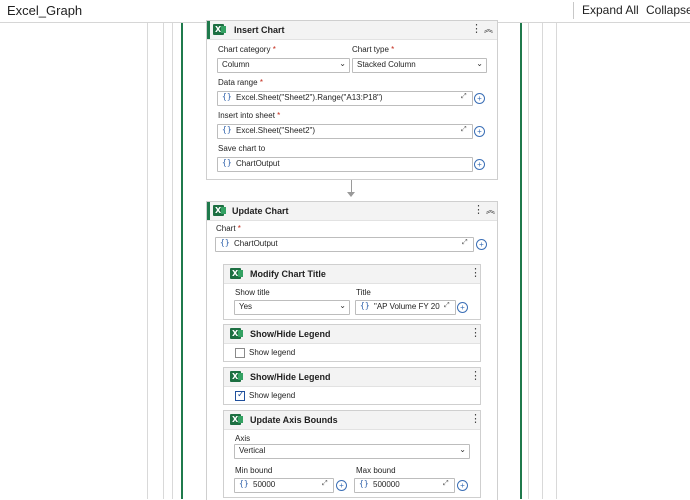 The image size is (690, 500). Describe the element at coordinates (668, 10) in the screenshot. I see `collapse-button: Collapse` at that location.